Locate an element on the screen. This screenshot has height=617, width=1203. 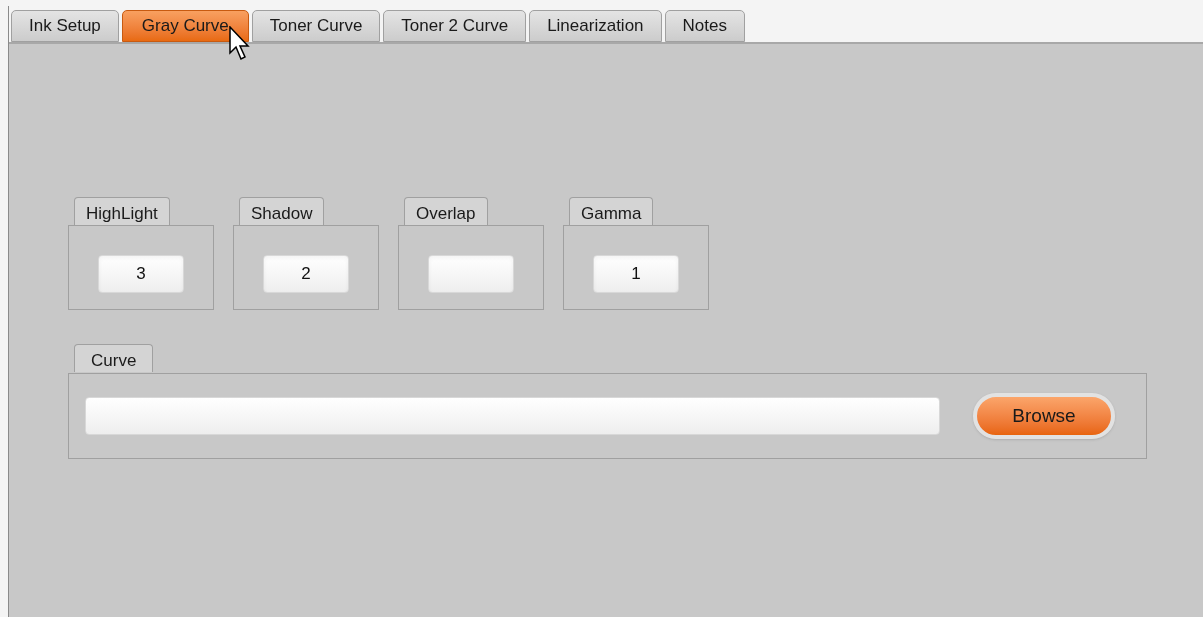
tab: Ink Setup is located at coordinates (65, 26).